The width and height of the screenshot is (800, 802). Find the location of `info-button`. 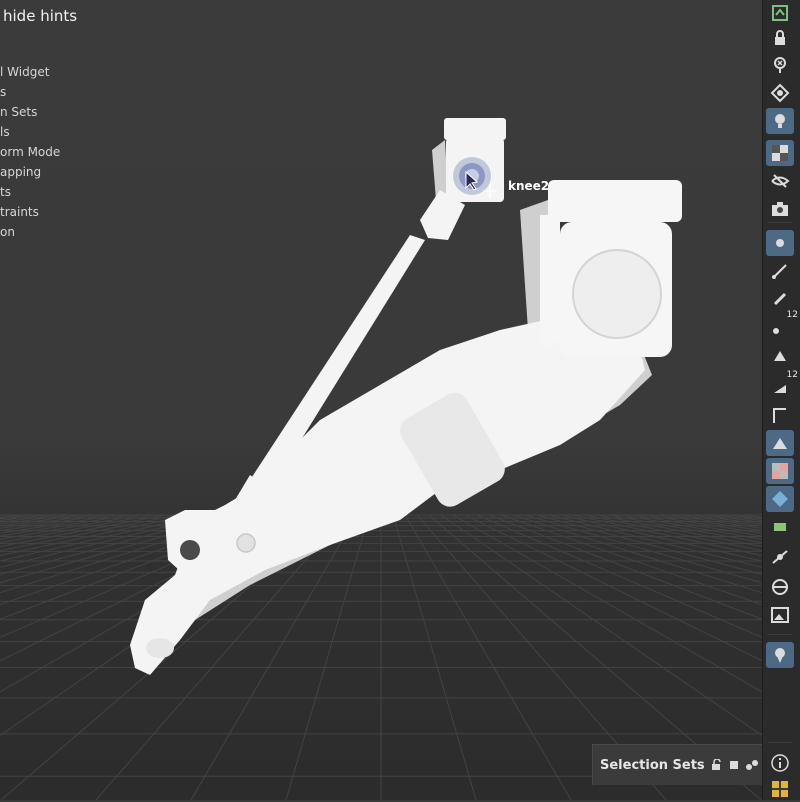

info-button is located at coordinates (780, 763).